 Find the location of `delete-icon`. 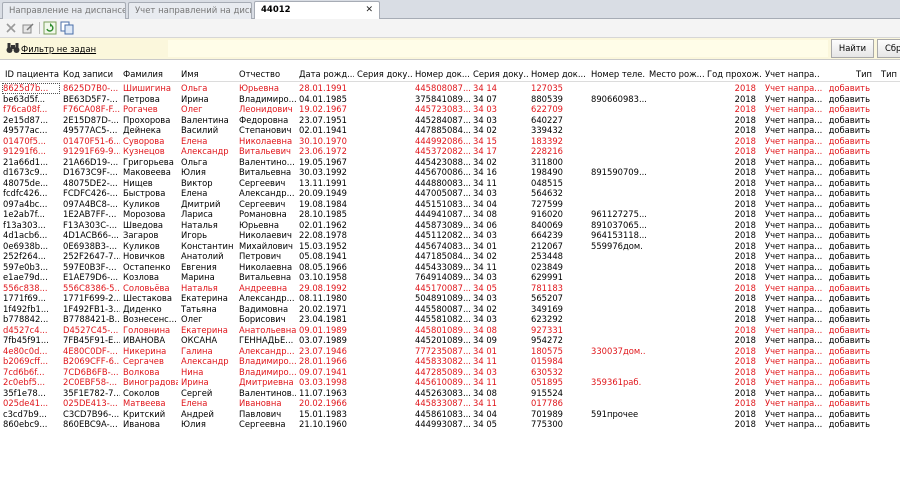

delete-icon is located at coordinates (11, 28).